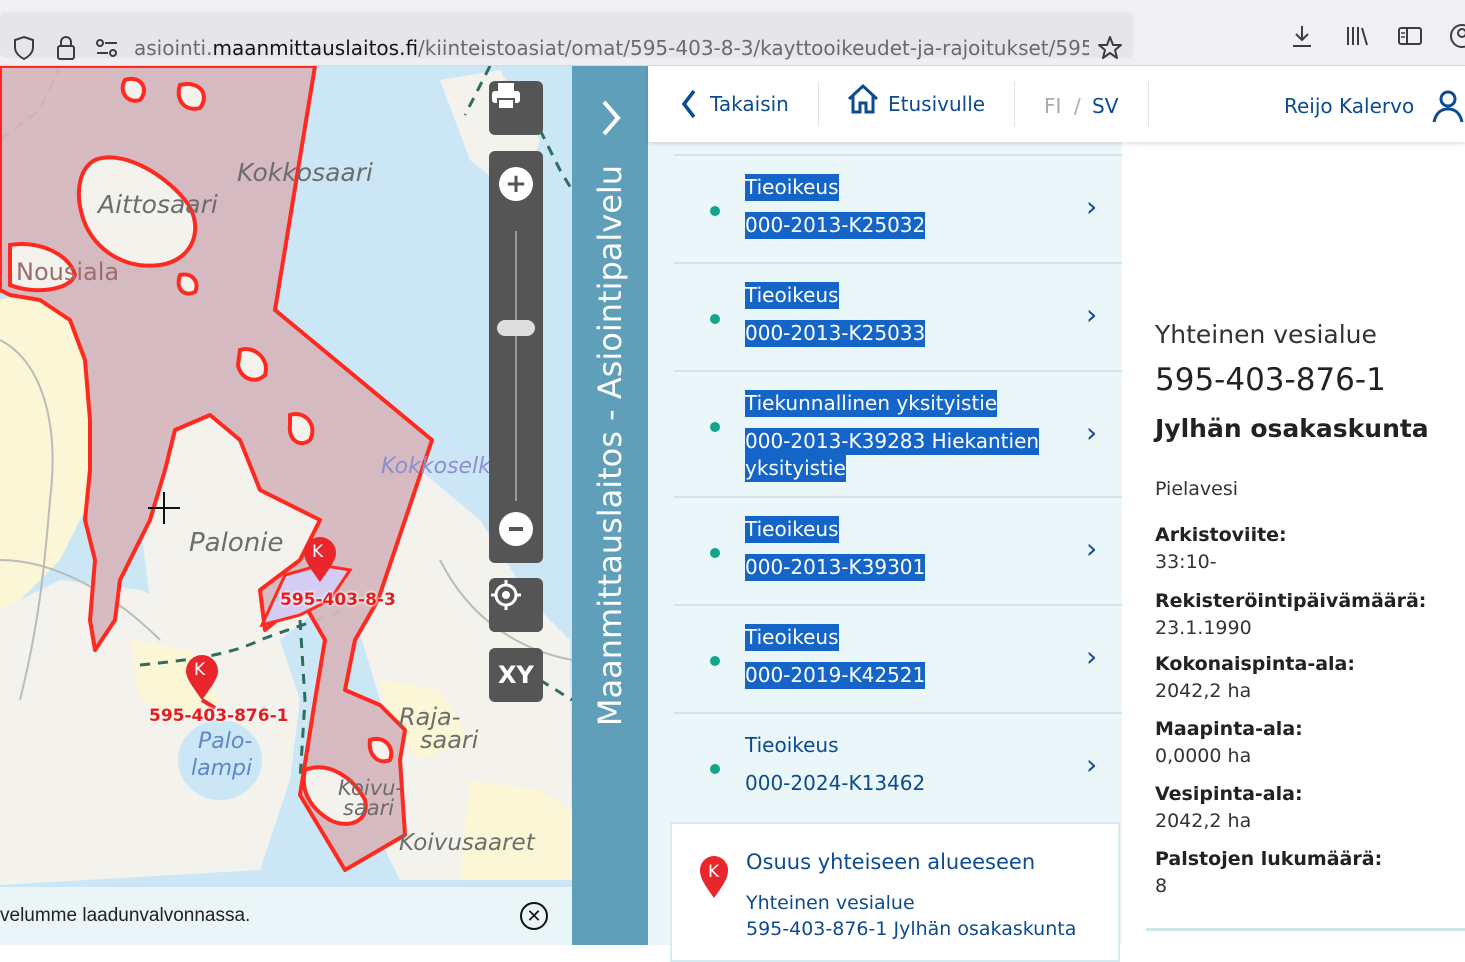  What do you see at coordinates (835, 333) in the screenshot?
I see `right-id: 000-2013-K25033` at bounding box center [835, 333].